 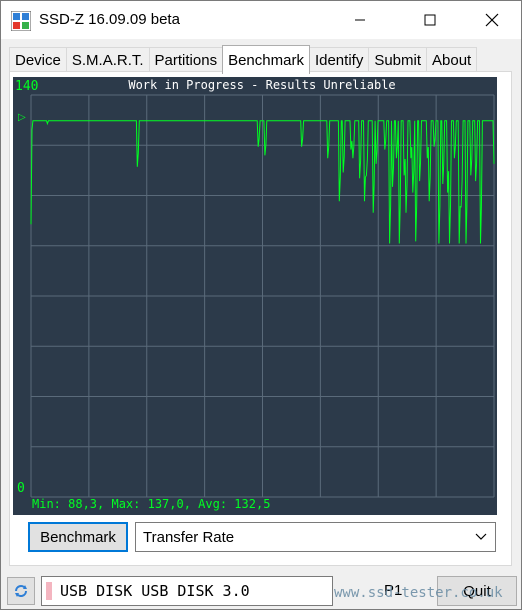 I want to click on tab-label: Benchmark, so click(x=266, y=60).